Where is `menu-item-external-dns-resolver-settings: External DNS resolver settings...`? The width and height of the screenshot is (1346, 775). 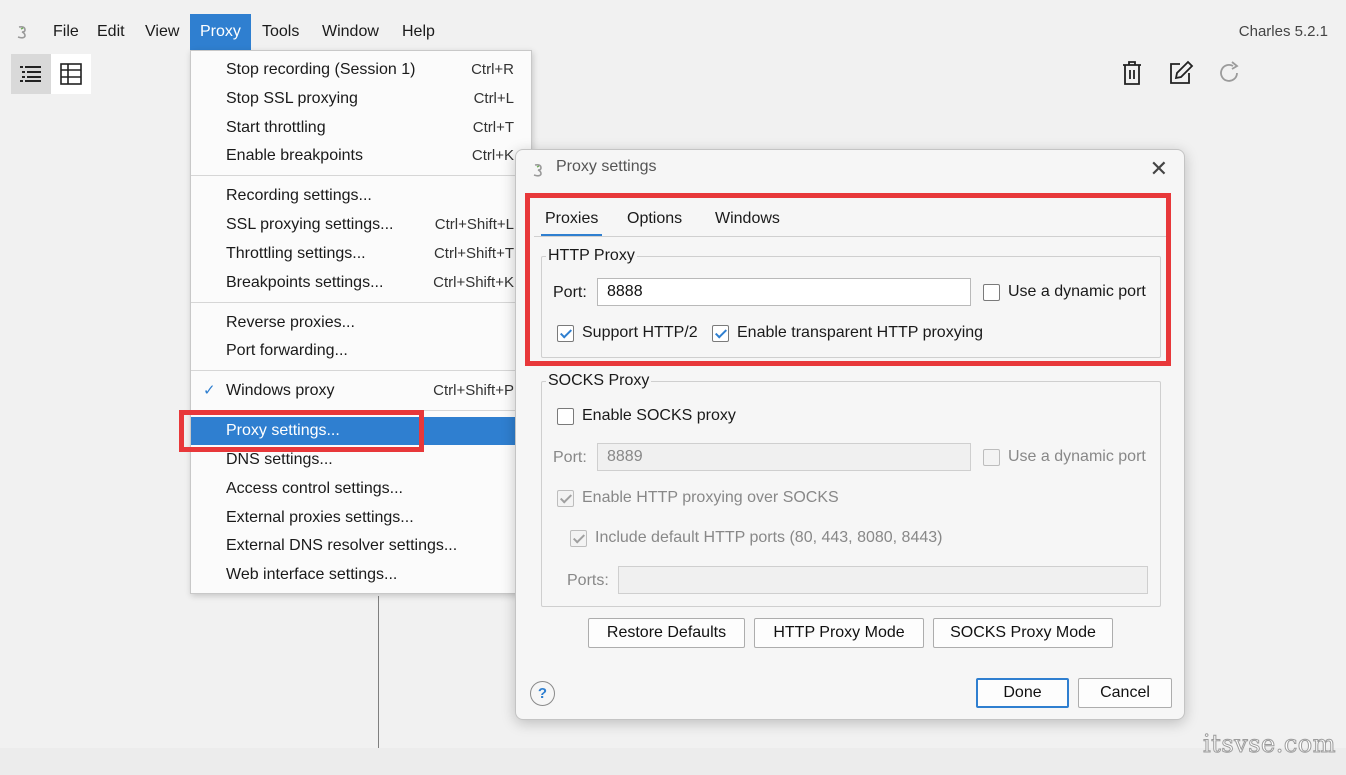 menu-item-external-dns-resolver-settings: External DNS resolver settings... is located at coordinates (361, 546).